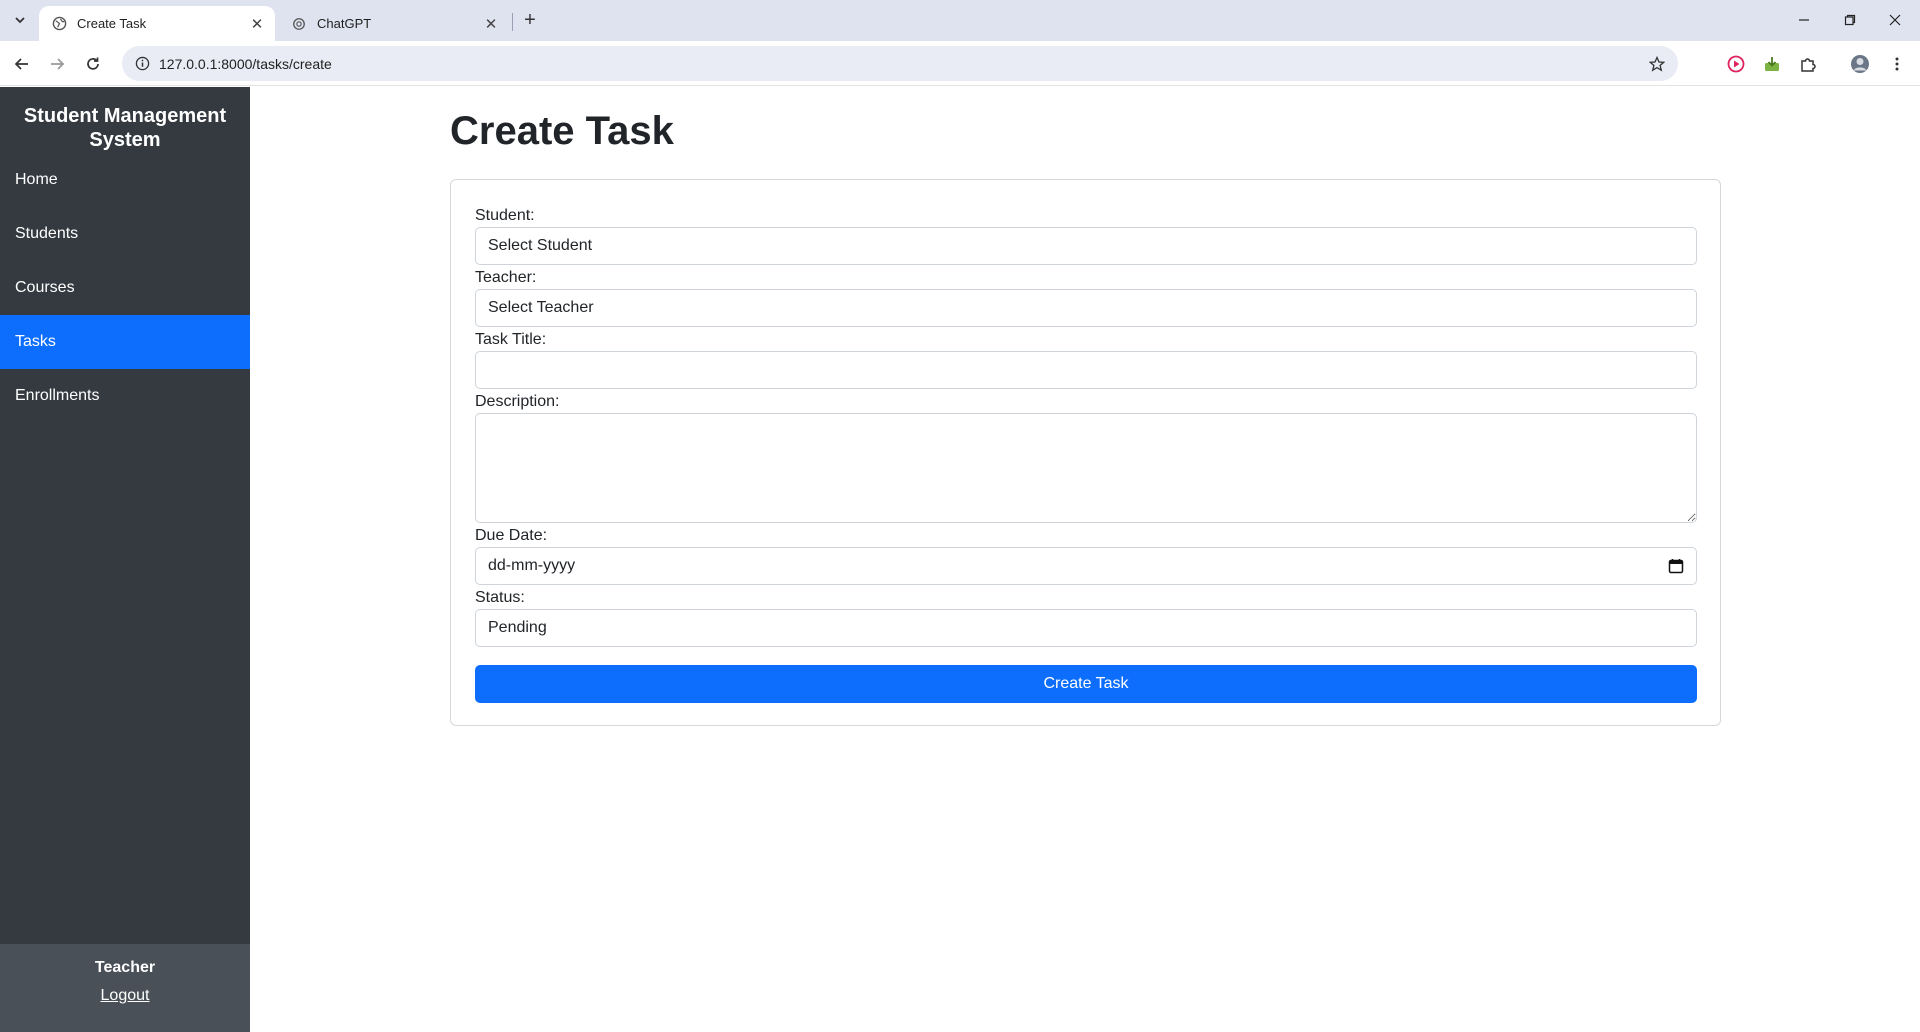 The height and width of the screenshot is (1032, 1920). Describe the element at coordinates (1850, 20) in the screenshot. I see `restore-icon` at that location.